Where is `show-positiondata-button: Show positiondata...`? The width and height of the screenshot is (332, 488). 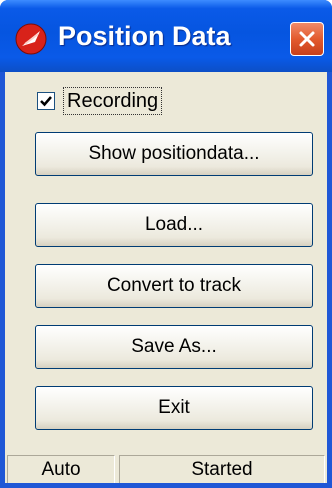 show-positiondata-button: Show positiondata... is located at coordinates (174, 154).